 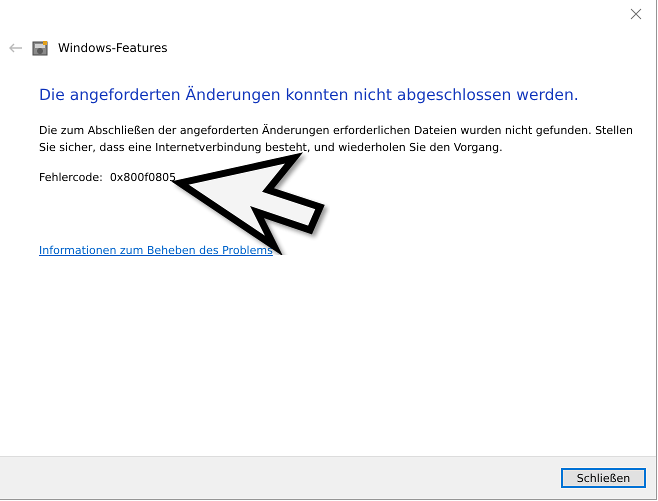 What do you see at coordinates (113, 48) in the screenshot?
I see `window-title: Windows-Features` at bounding box center [113, 48].